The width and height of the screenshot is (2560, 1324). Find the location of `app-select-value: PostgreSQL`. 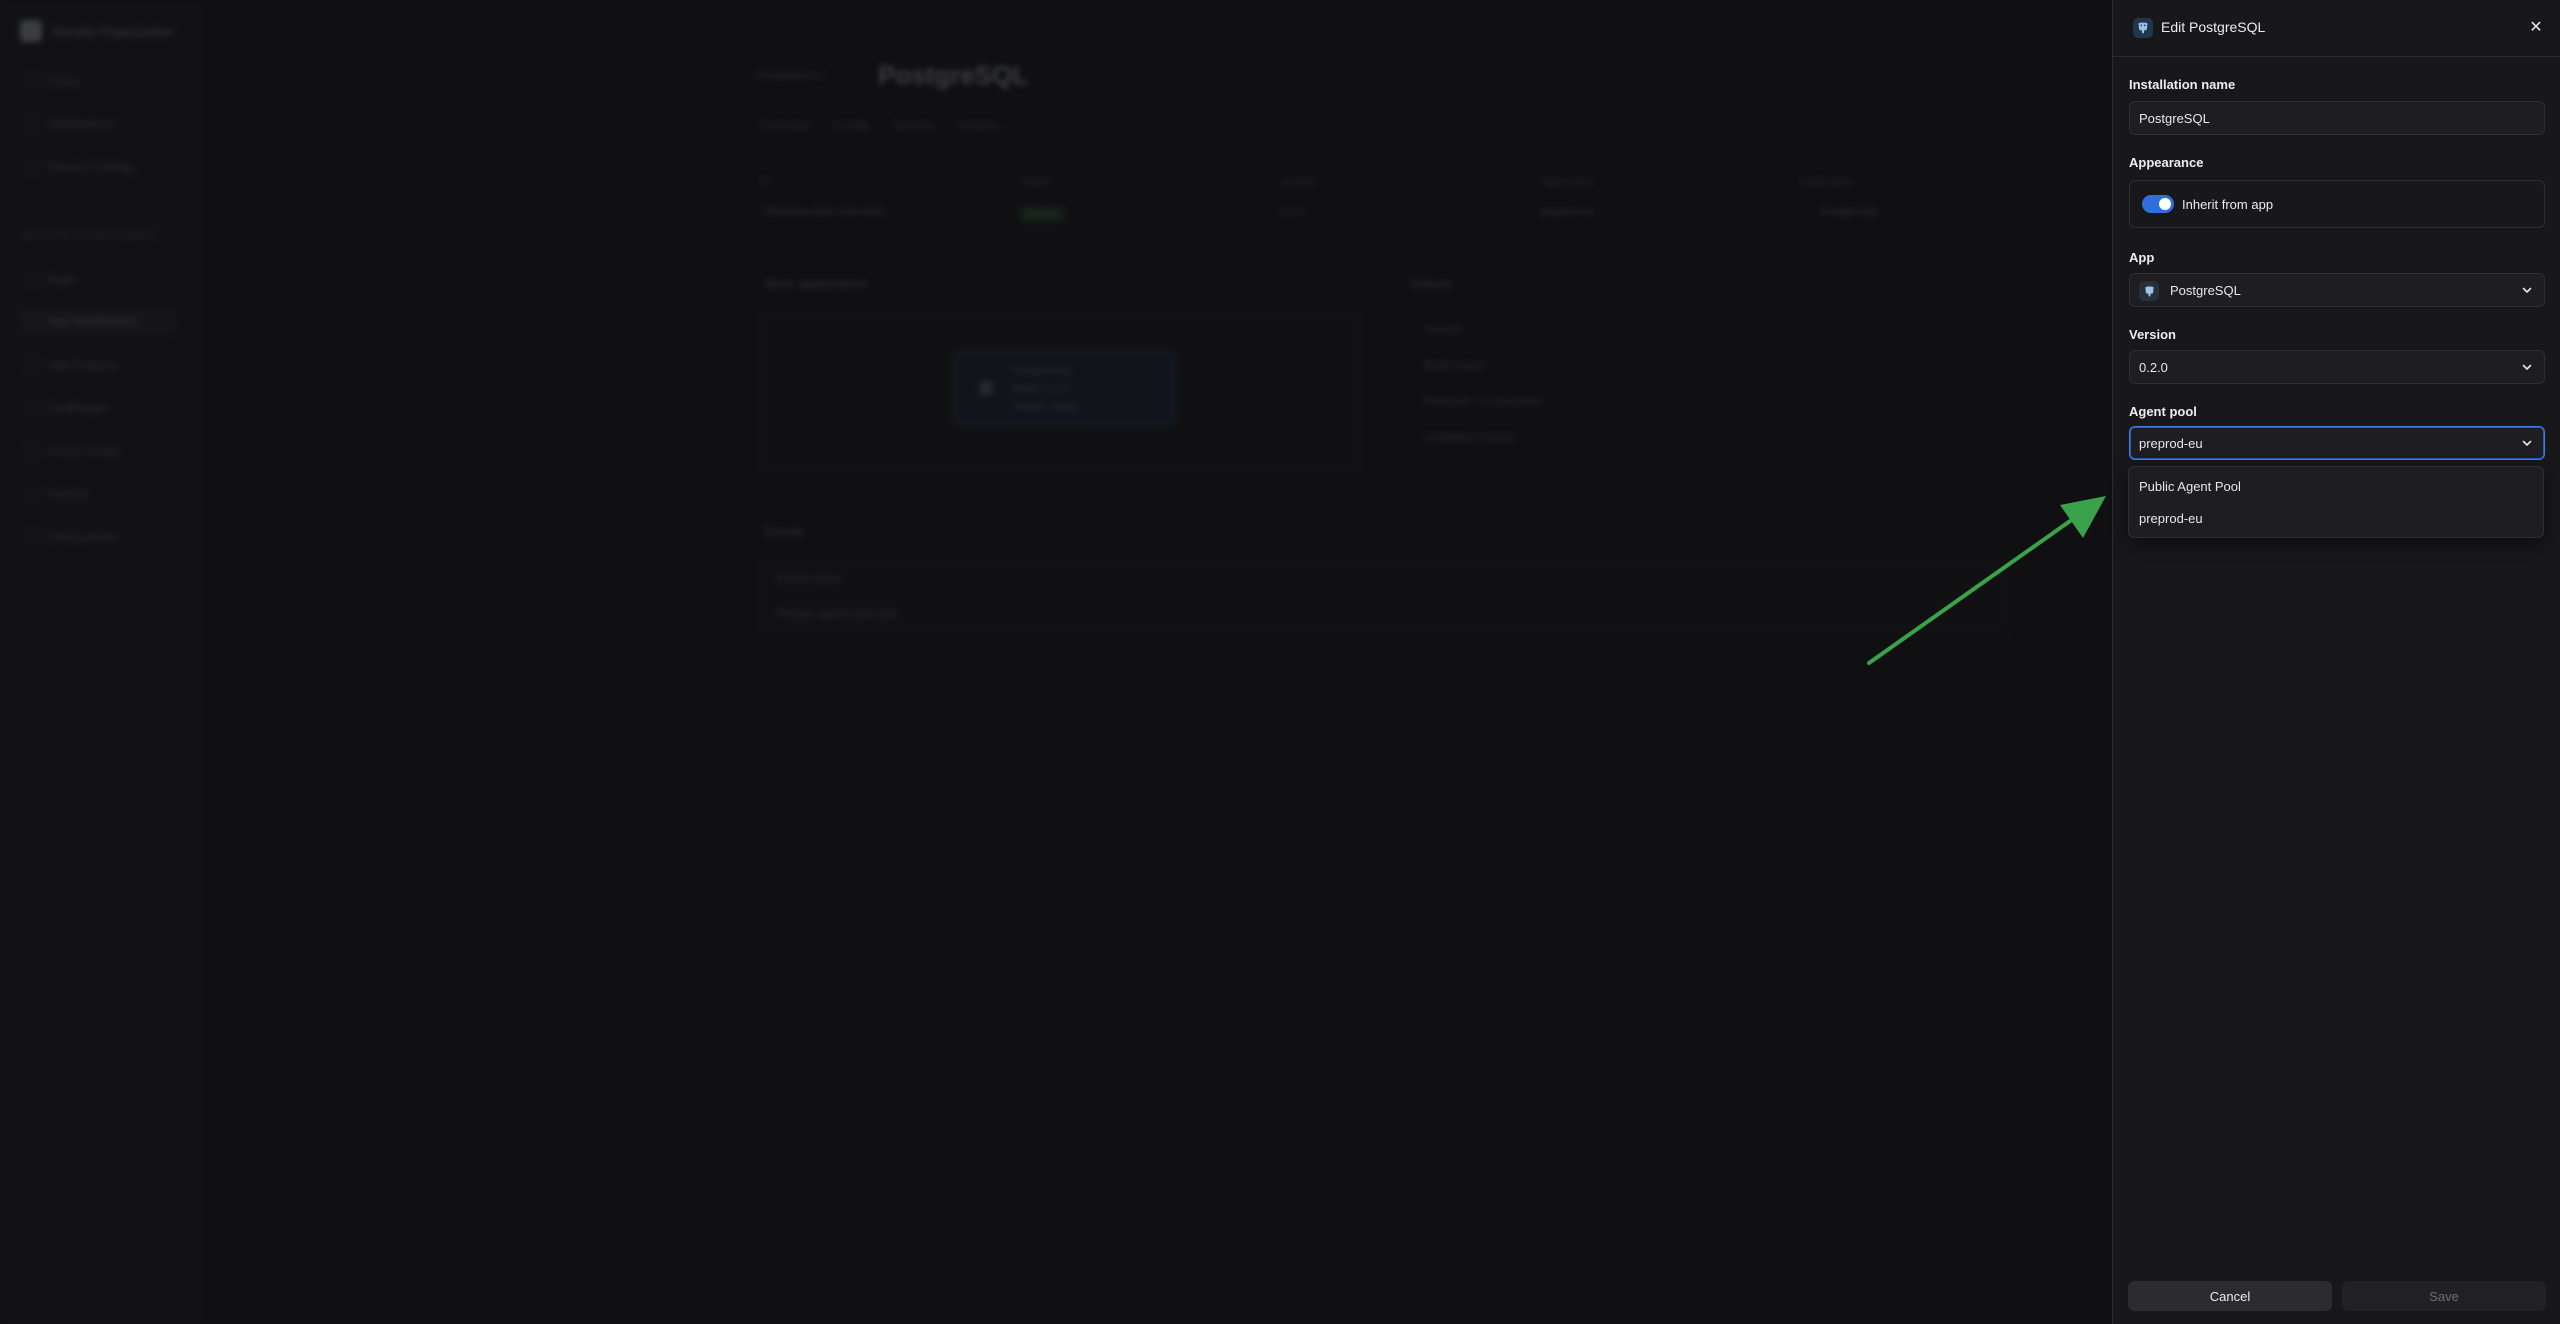

app-select-value: PostgreSQL is located at coordinates (2205, 290).